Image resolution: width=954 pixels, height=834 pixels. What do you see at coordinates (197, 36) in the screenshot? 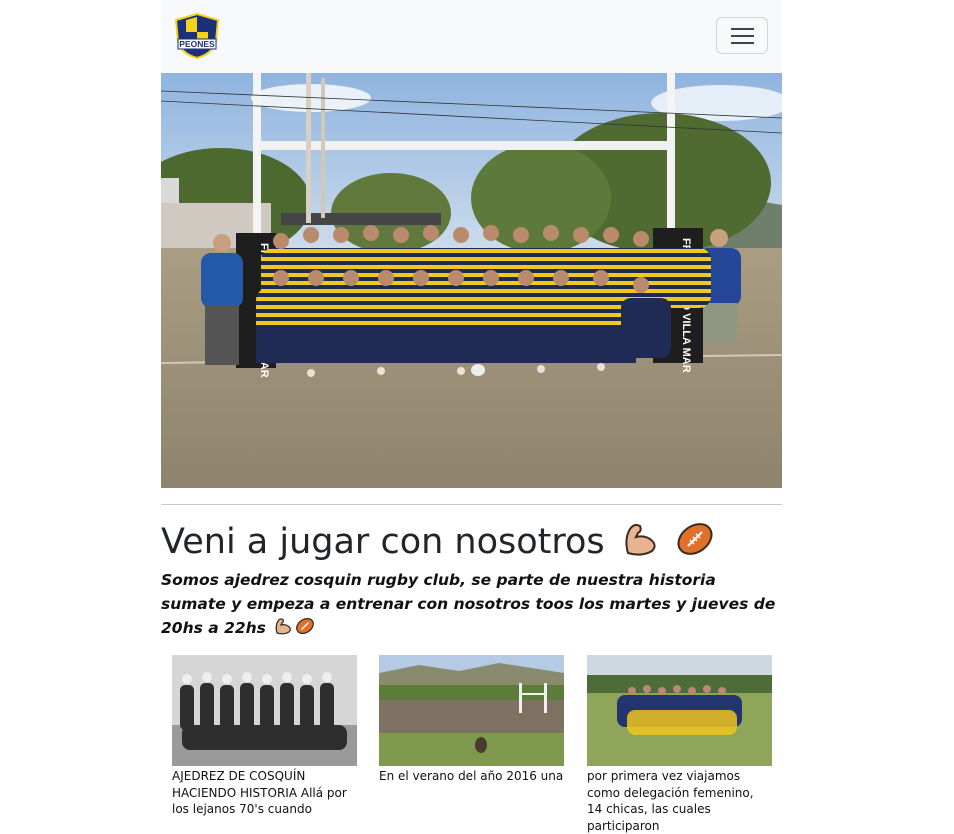
I see `club-logo: PEONES` at bounding box center [197, 36].